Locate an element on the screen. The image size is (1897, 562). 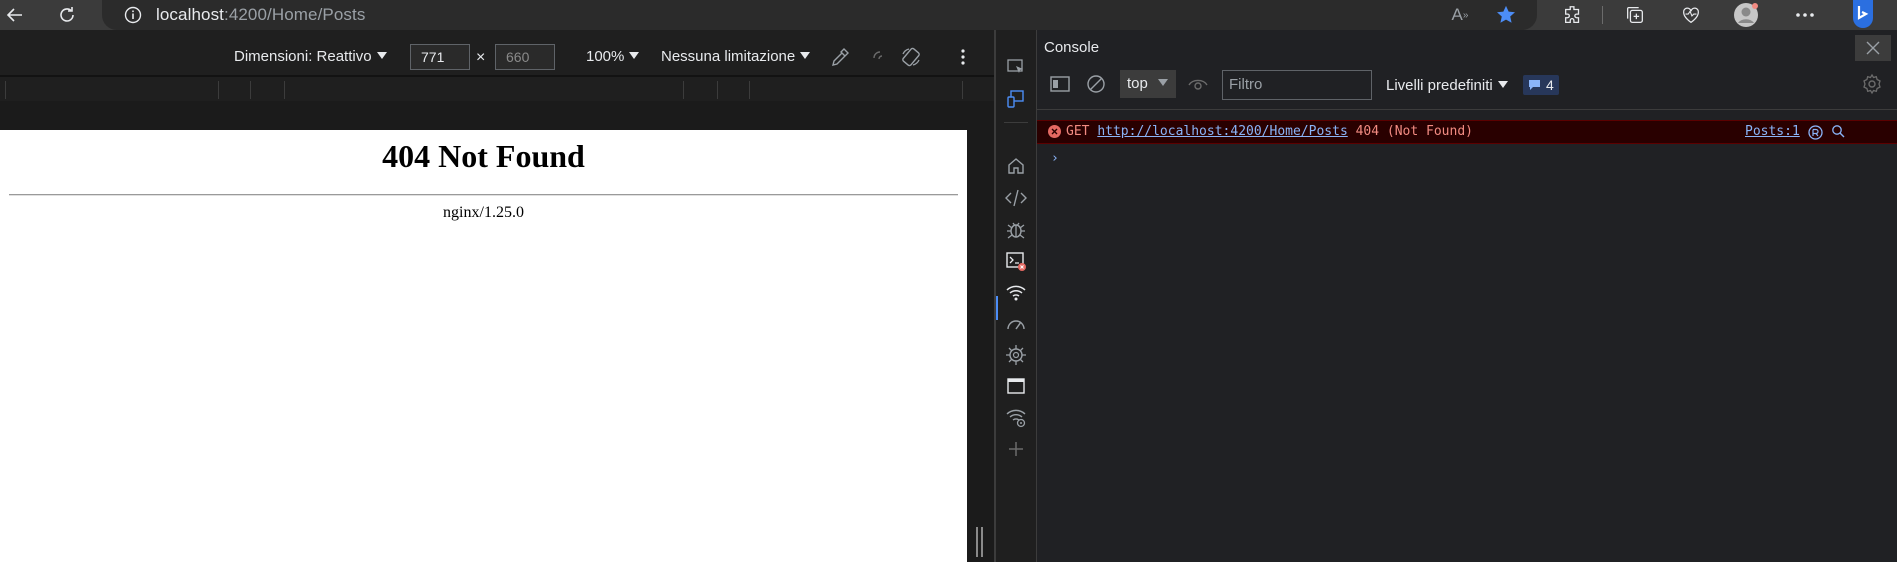
search-issue-icon is located at coordinates (1838, 131).